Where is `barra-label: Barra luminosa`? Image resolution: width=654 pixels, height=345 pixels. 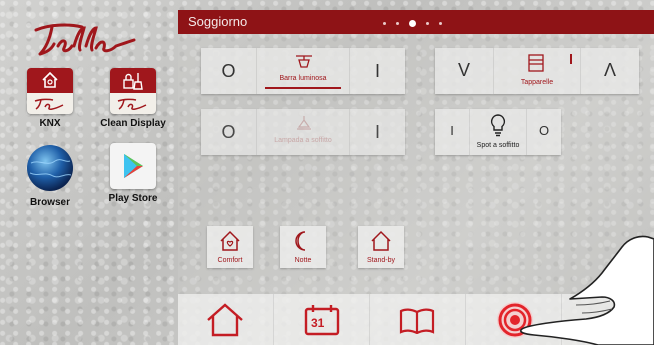
barra-label: Barra luminosa is located at coordinates (303, 78).